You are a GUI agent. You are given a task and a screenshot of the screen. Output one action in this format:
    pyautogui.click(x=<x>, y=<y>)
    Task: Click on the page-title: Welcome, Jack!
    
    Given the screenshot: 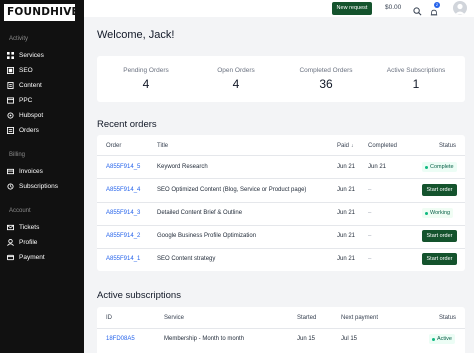 What is the action you would take?
    pyautogui.click(x=136, y=35)
    